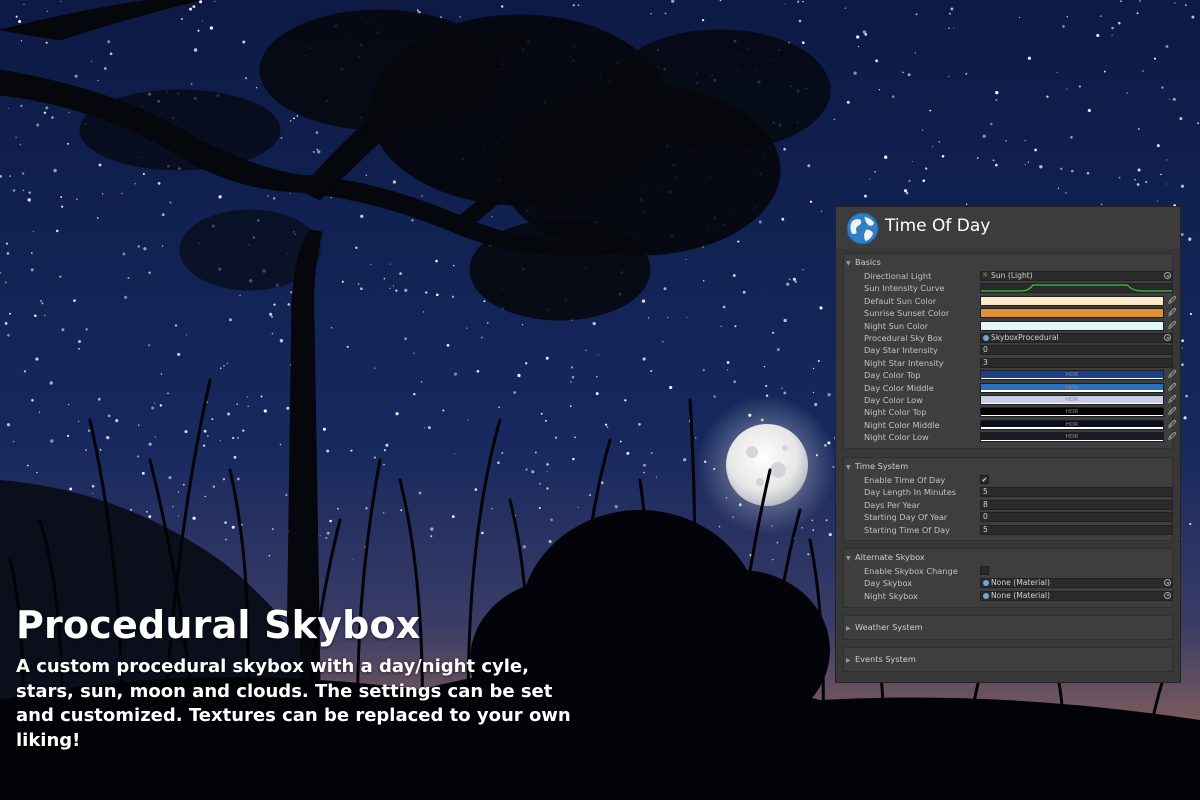 This screenshot has width=1200, height=800. Describe the element at coordinates (1072, 313) in the screenshot. I see `sunrise-sunset-color-swatch` at that location.